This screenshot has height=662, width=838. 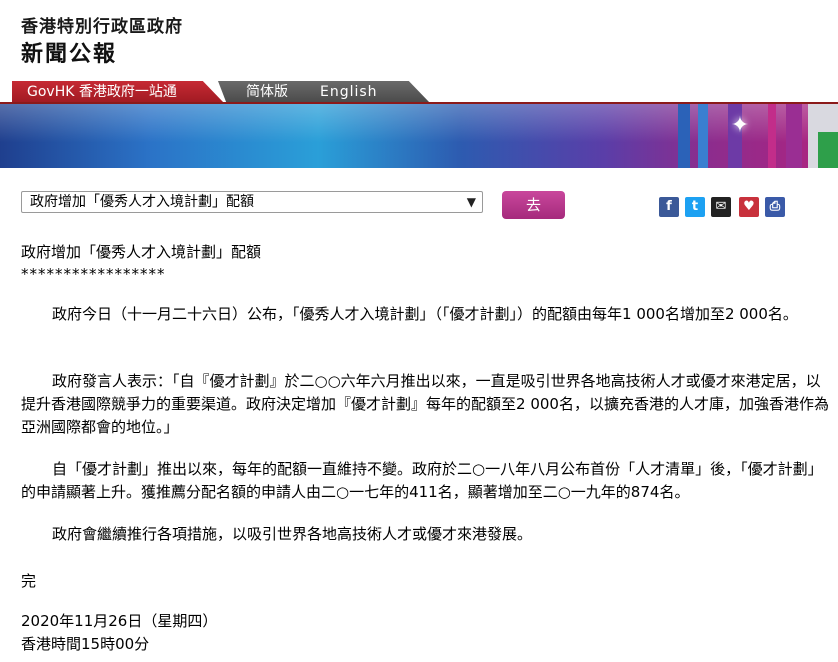 What do you see at coordinates (740, 125) in the screenshot?
I see `sparkle-icon: ✦` at bounding box center [740, 125].